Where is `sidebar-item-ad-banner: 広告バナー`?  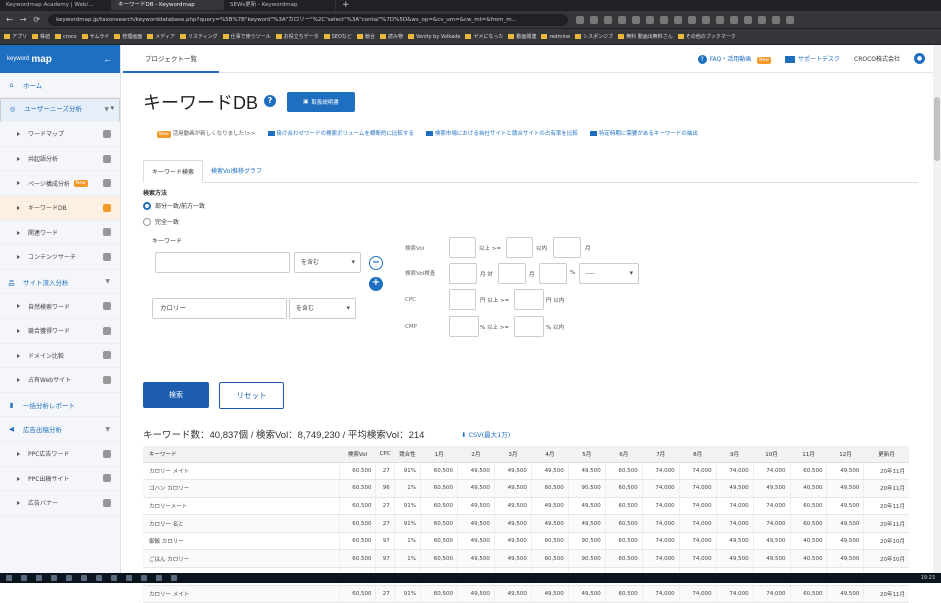 sidebar-item-ad-banner: 広告バナー is located at coordinates (60, 503).